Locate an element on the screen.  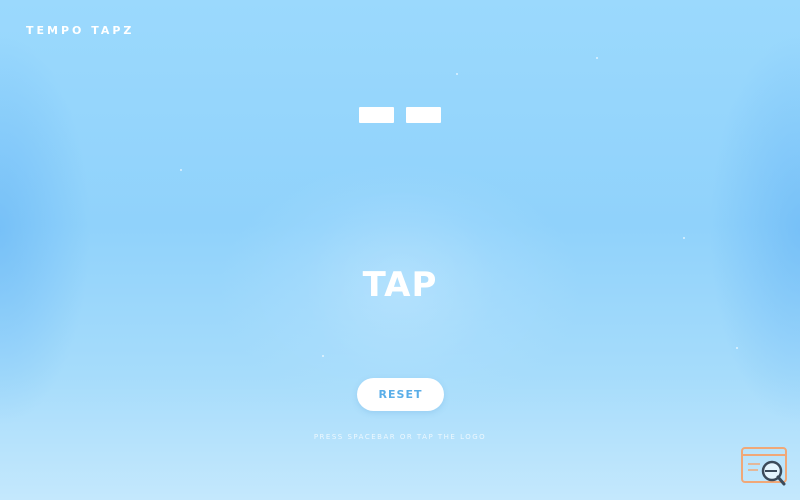
tap-orb: TAP is located at coordinates (400, 285).